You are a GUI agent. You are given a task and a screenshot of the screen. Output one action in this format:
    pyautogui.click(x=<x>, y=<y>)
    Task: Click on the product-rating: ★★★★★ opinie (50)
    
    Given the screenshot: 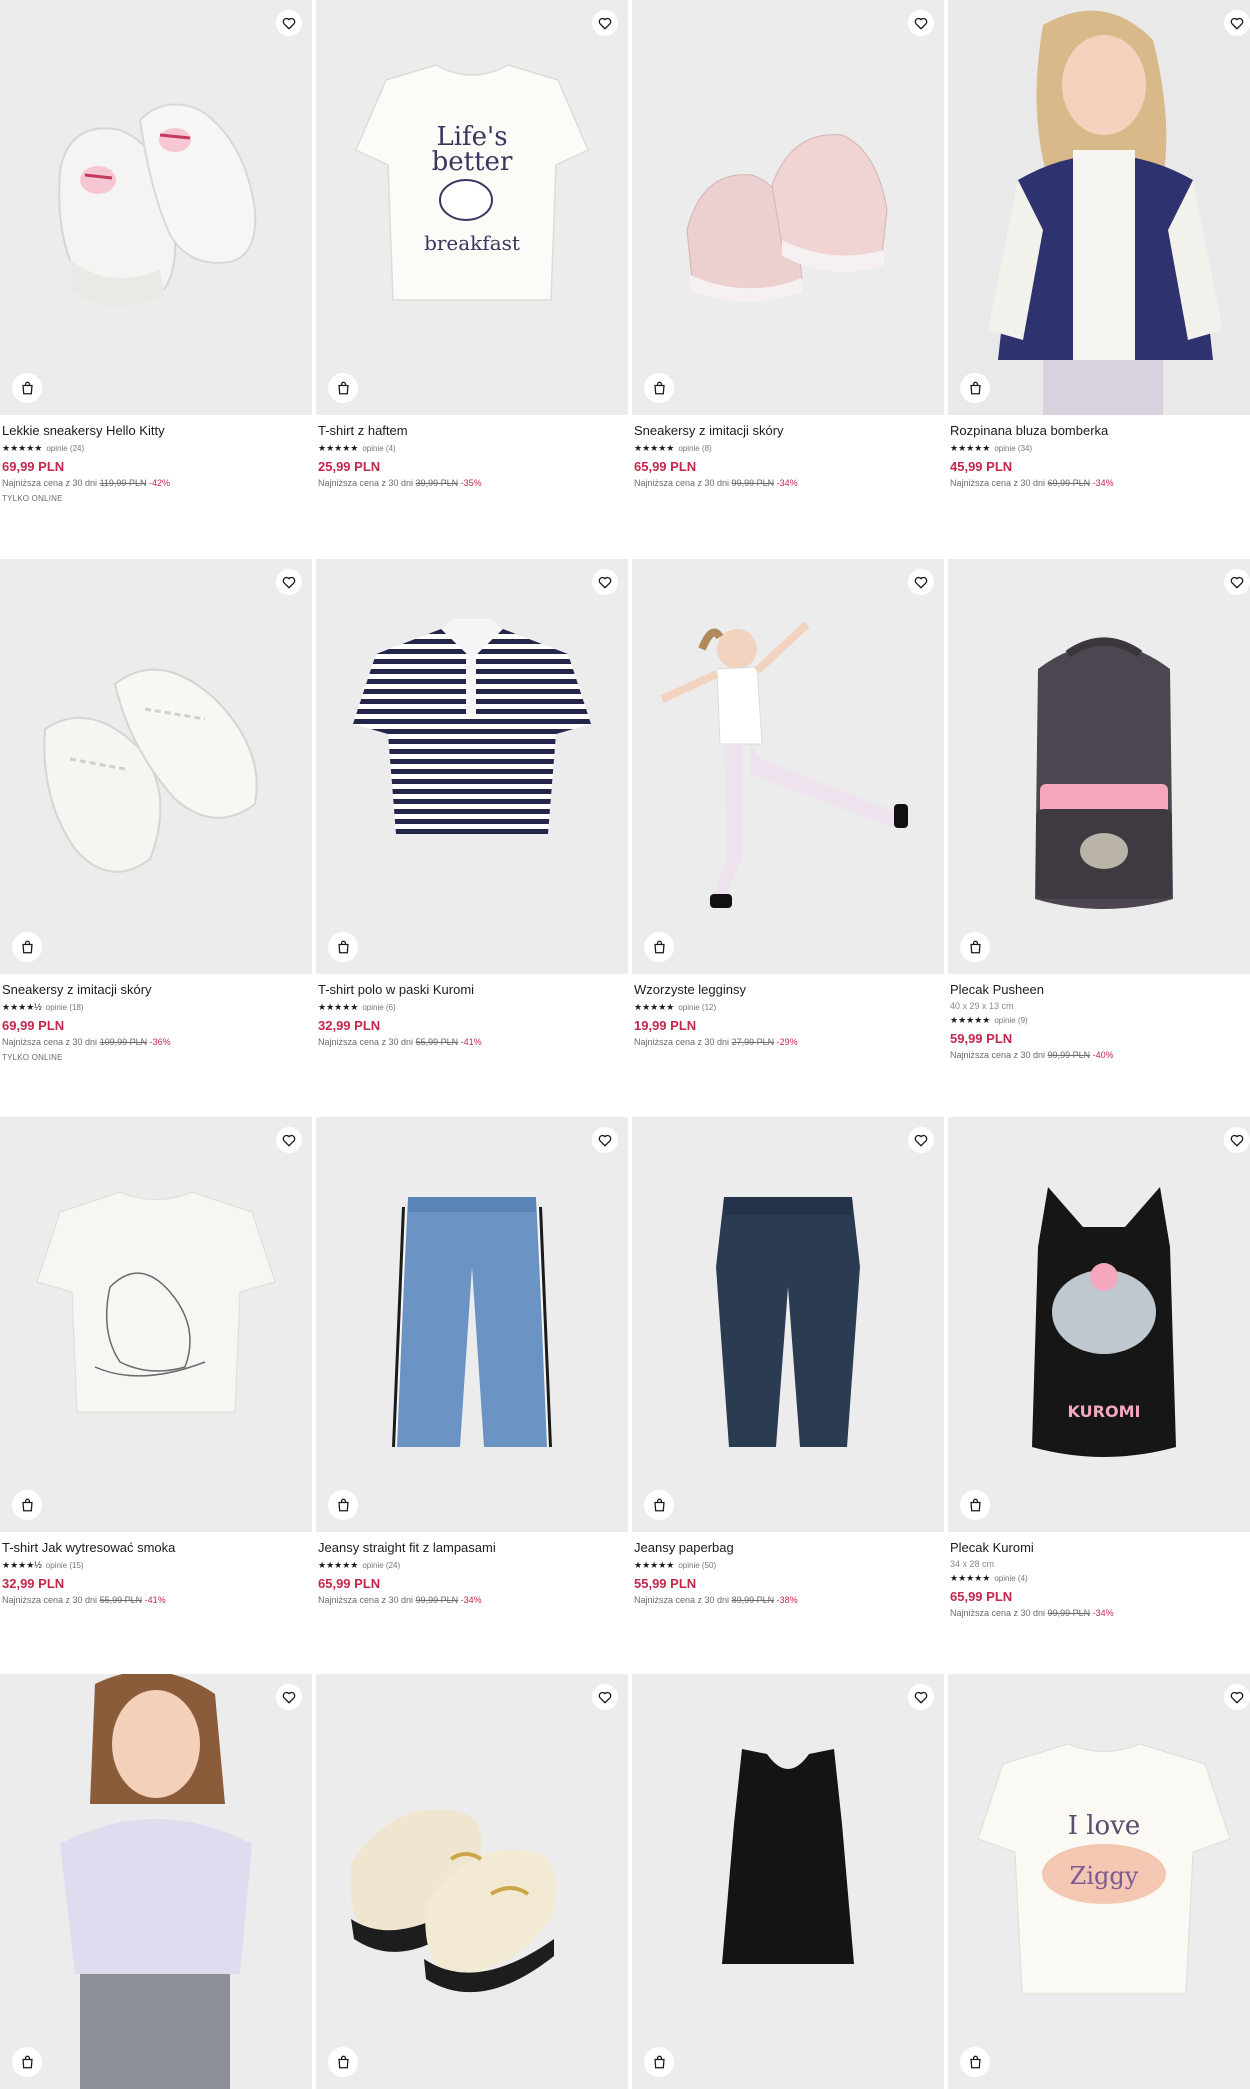 What is the action you would take?
    pyautogui.click(x=788, y=1565)
    